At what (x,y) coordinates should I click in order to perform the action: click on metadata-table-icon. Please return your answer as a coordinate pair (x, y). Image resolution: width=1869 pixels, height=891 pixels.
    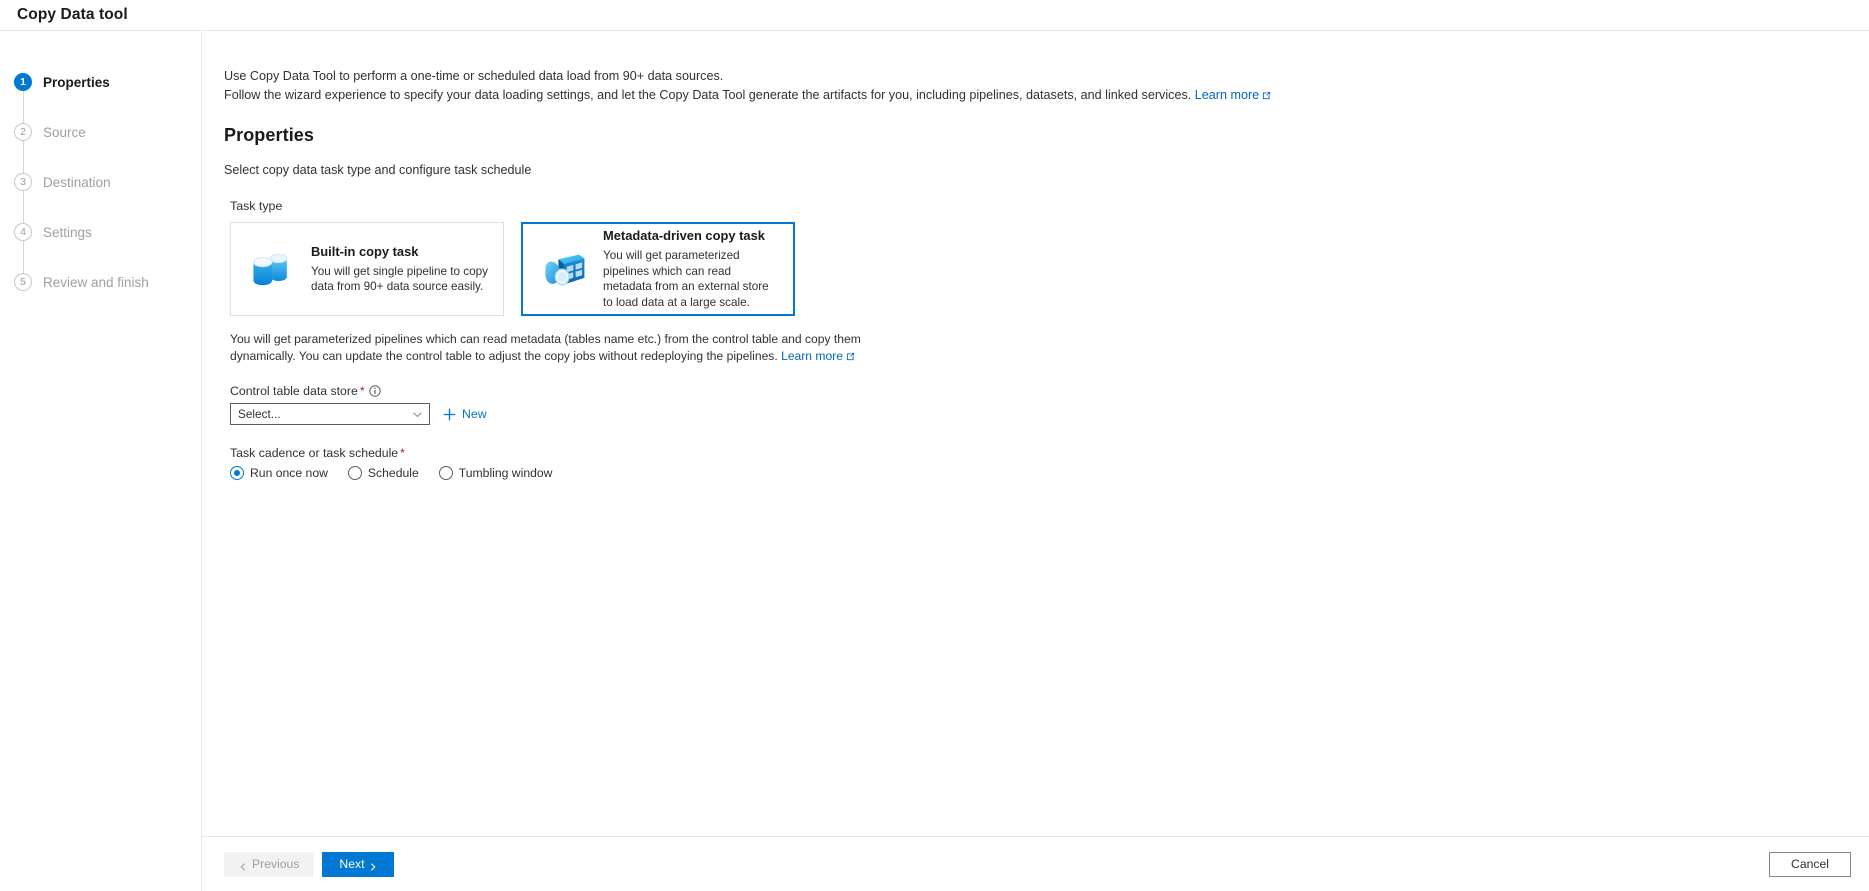
    Looking at the image, I should click on (564, 269).